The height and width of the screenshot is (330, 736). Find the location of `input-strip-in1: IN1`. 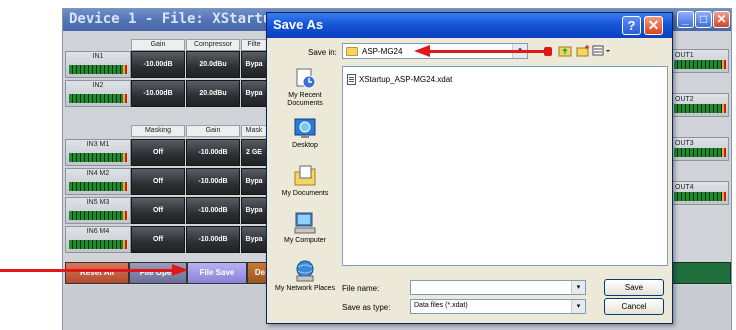

input-strip-in1: IN1 is located at coordinates (98, 64).